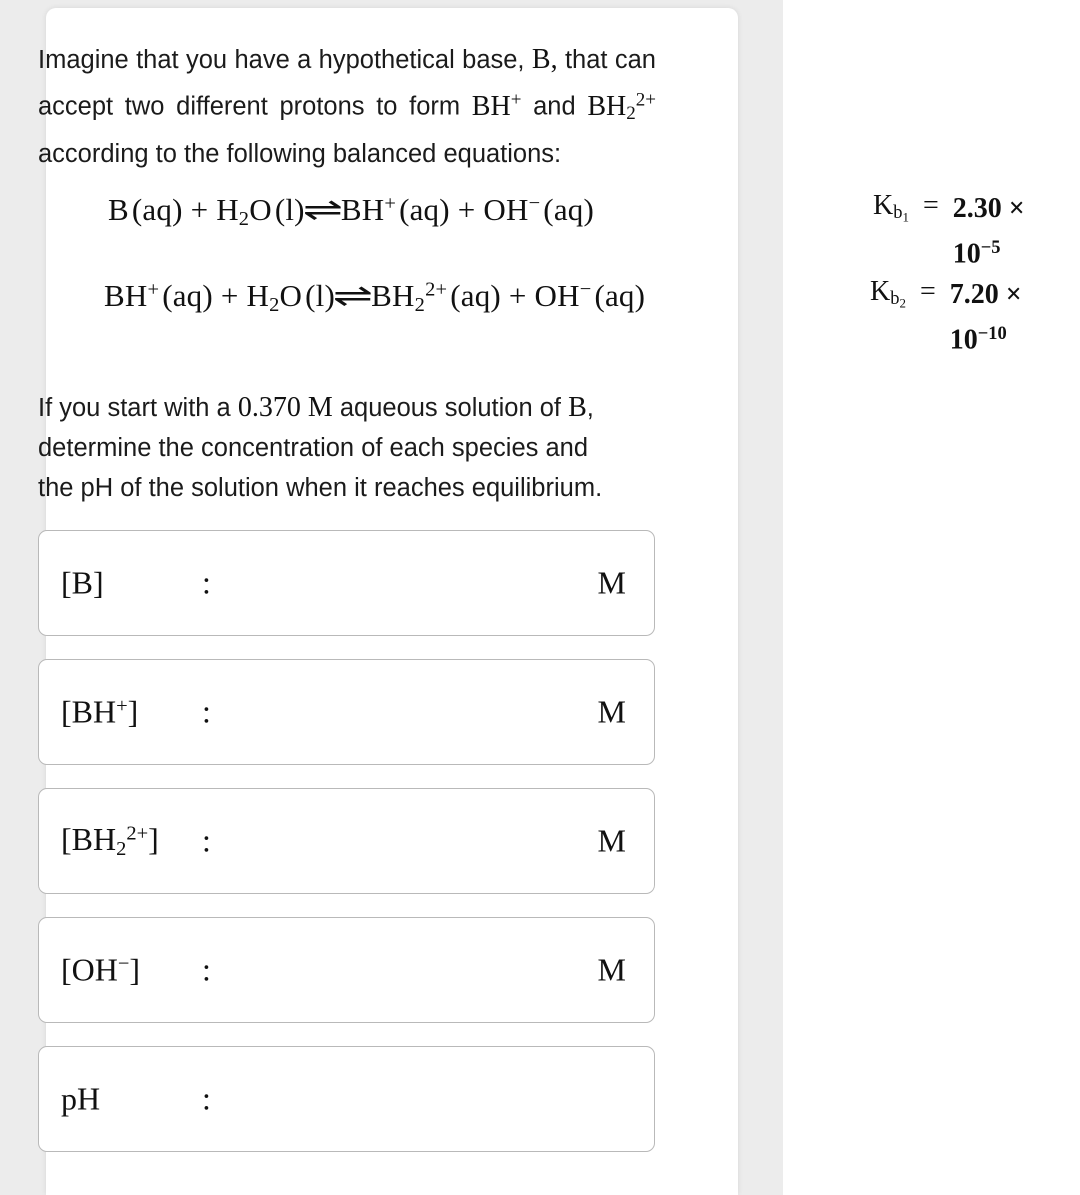 The image size is (1080, 1195). What do you see at coordinates (416, 840) in the screenshot?
I see `answer-input-bh2-2plus` at bounding box center [416, 840].